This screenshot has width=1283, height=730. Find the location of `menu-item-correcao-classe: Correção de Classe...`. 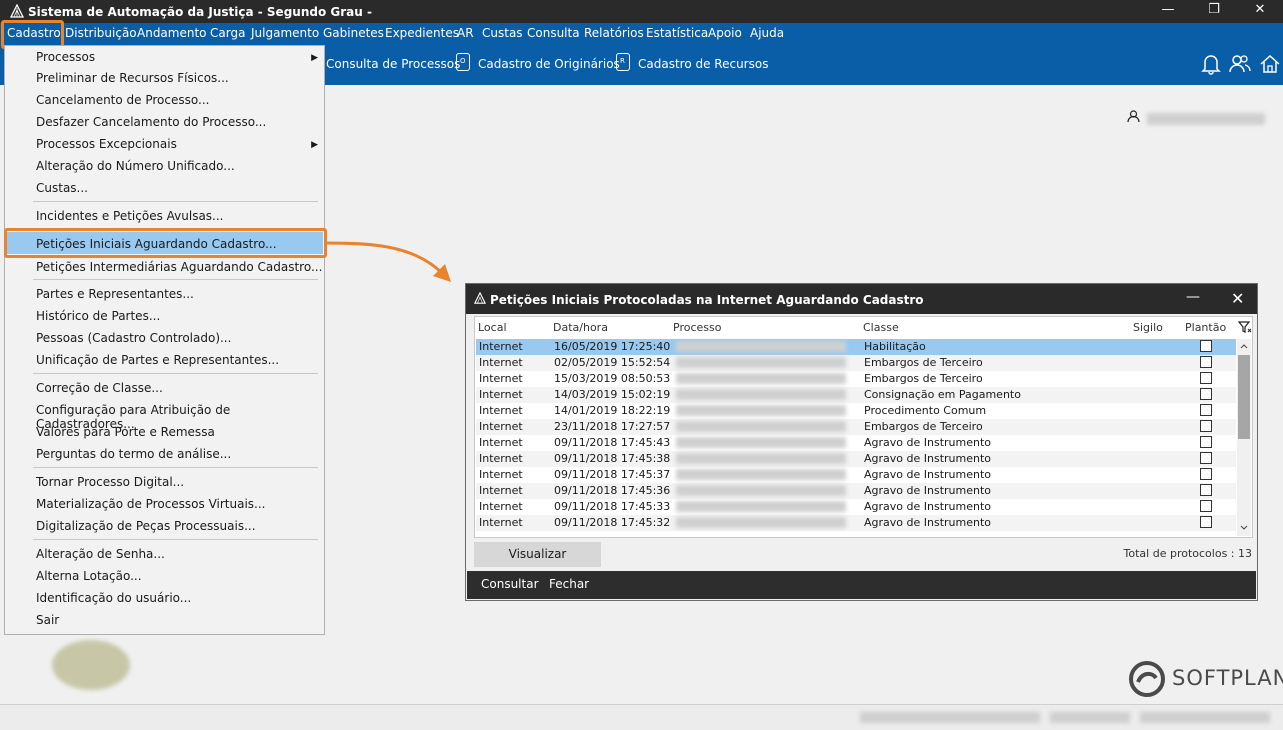

menu-item-correcao-classe: Correção de Classe... is located at coordinates (99, 388).